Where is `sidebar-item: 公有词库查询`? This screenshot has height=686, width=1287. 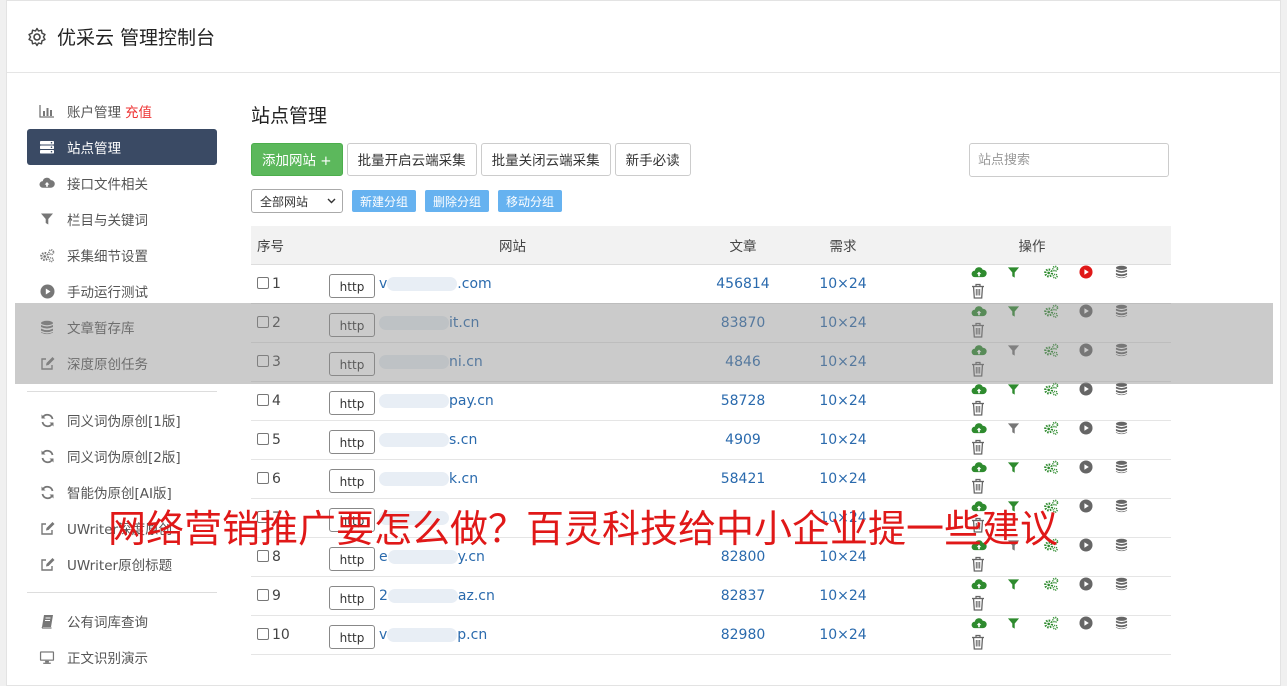 sidebar-item: 公有词库查询 is located at coordinates (122, 621).